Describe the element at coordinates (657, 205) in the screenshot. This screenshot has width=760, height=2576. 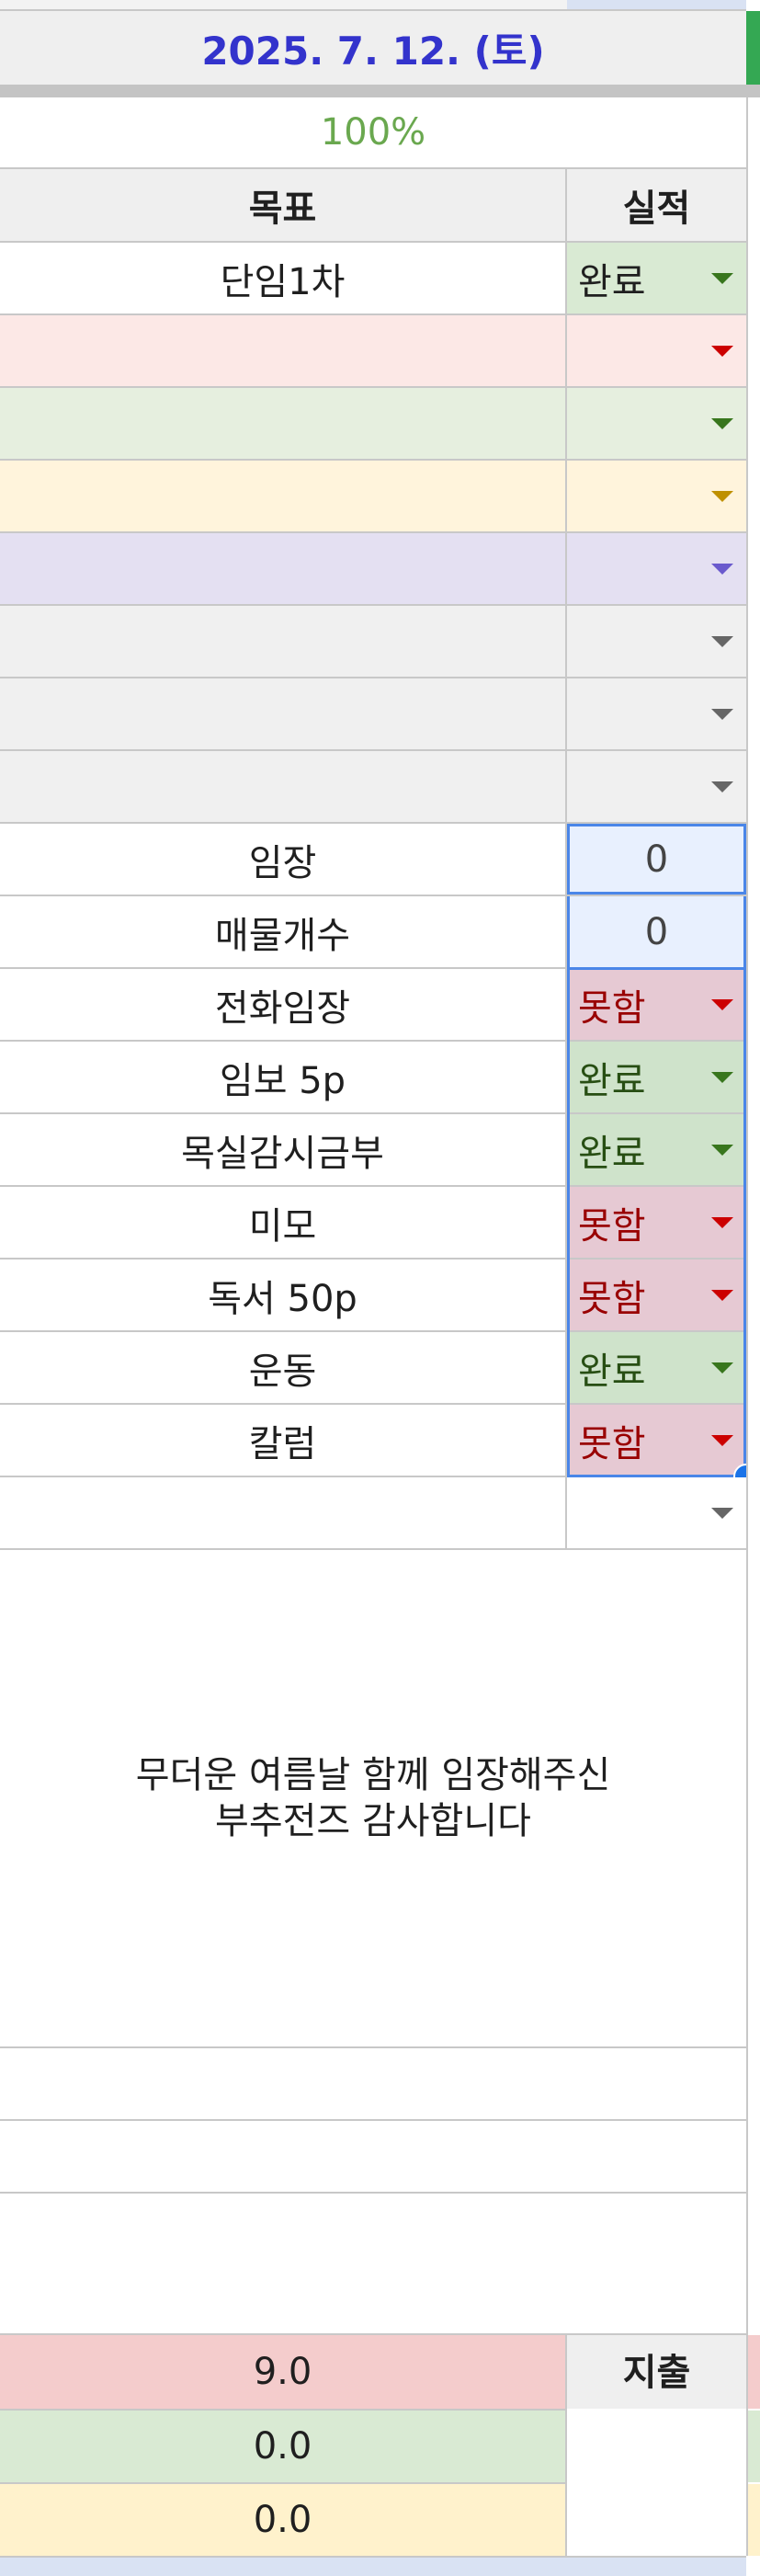
I see `result-header: 실적` at that location.